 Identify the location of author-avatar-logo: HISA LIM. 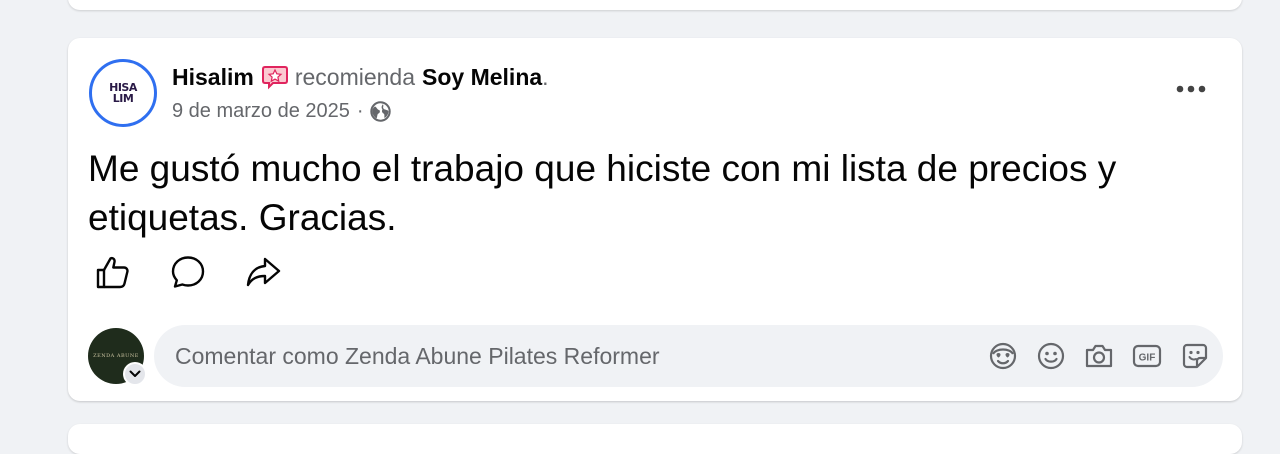
(123, 93).